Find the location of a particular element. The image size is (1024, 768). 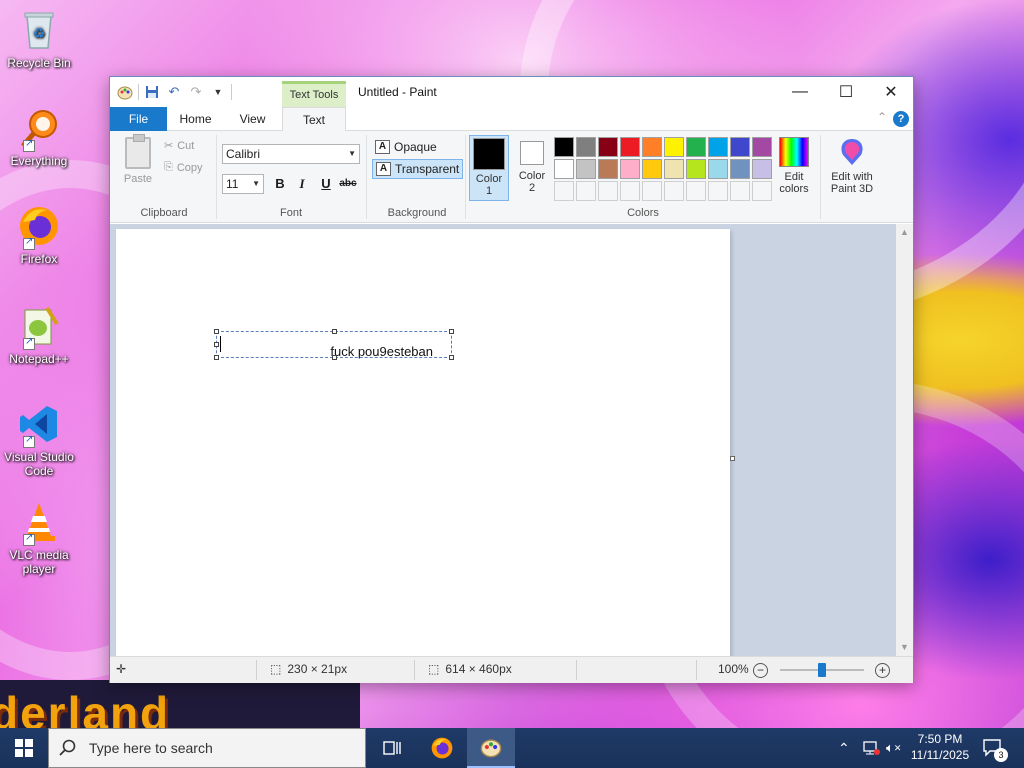

zoom-in-button: + is located at coordinates (882, 670).